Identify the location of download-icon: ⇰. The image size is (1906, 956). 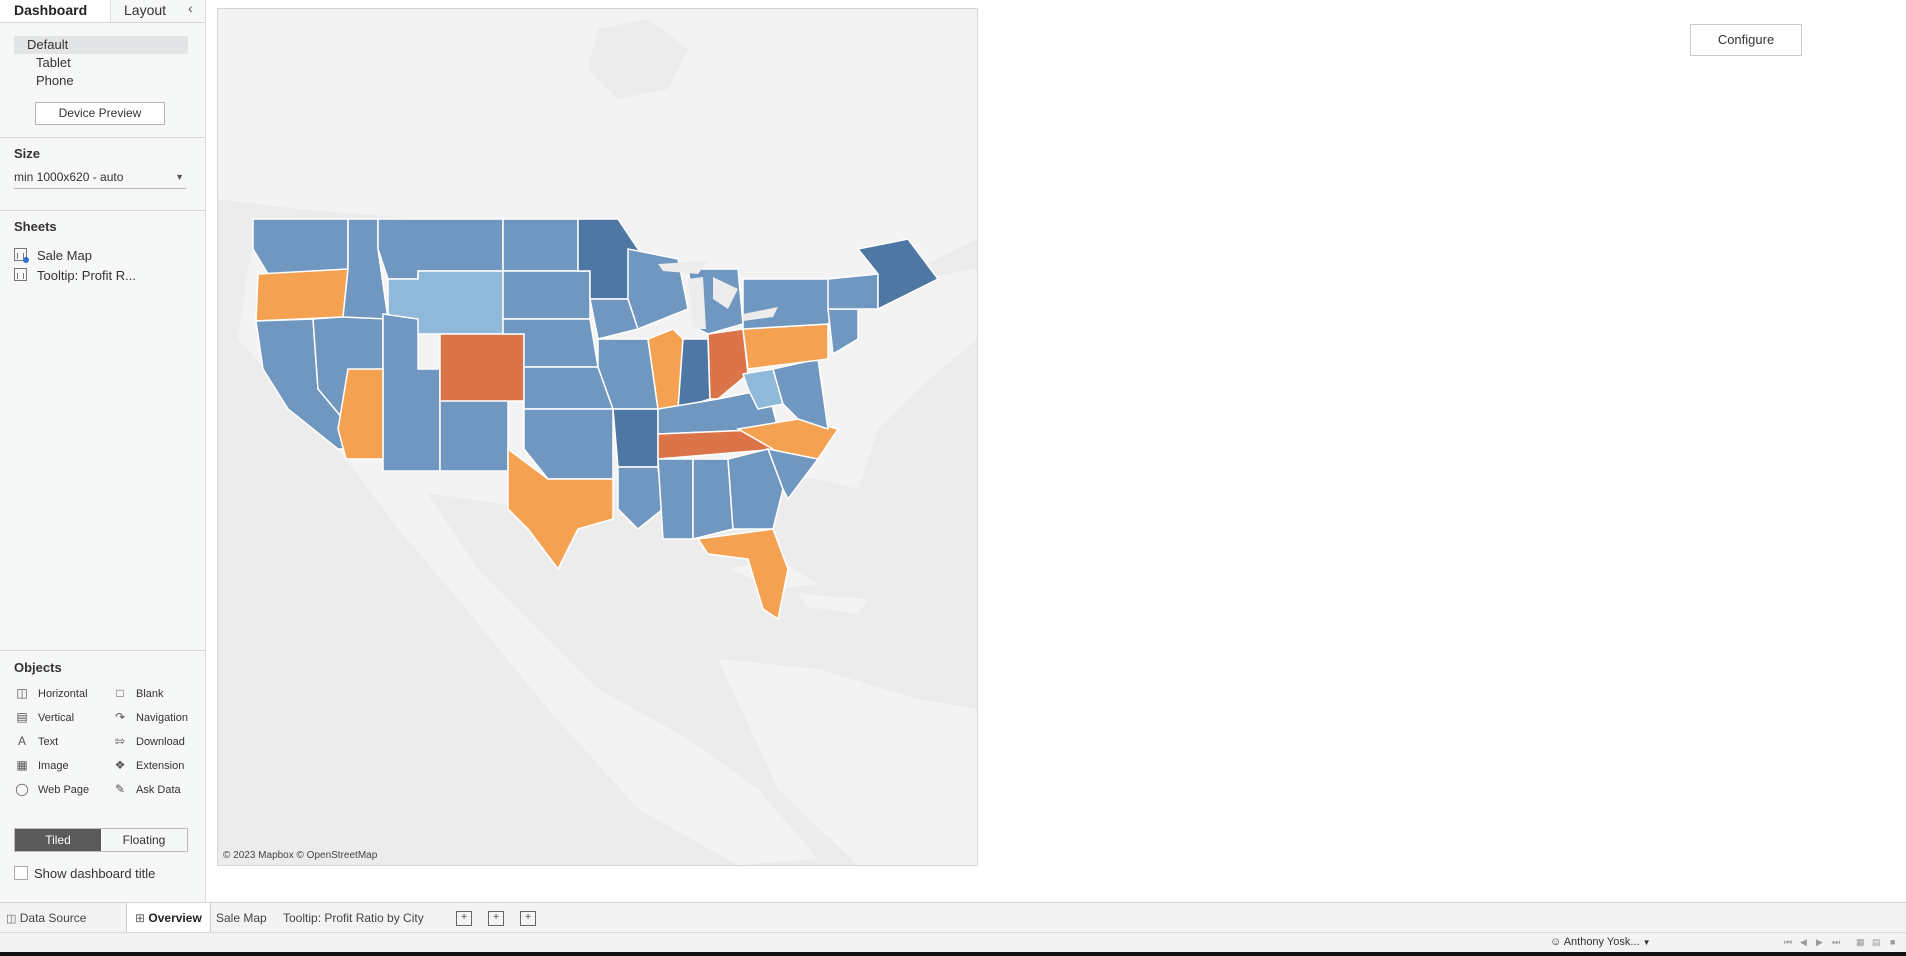
(120, 741).